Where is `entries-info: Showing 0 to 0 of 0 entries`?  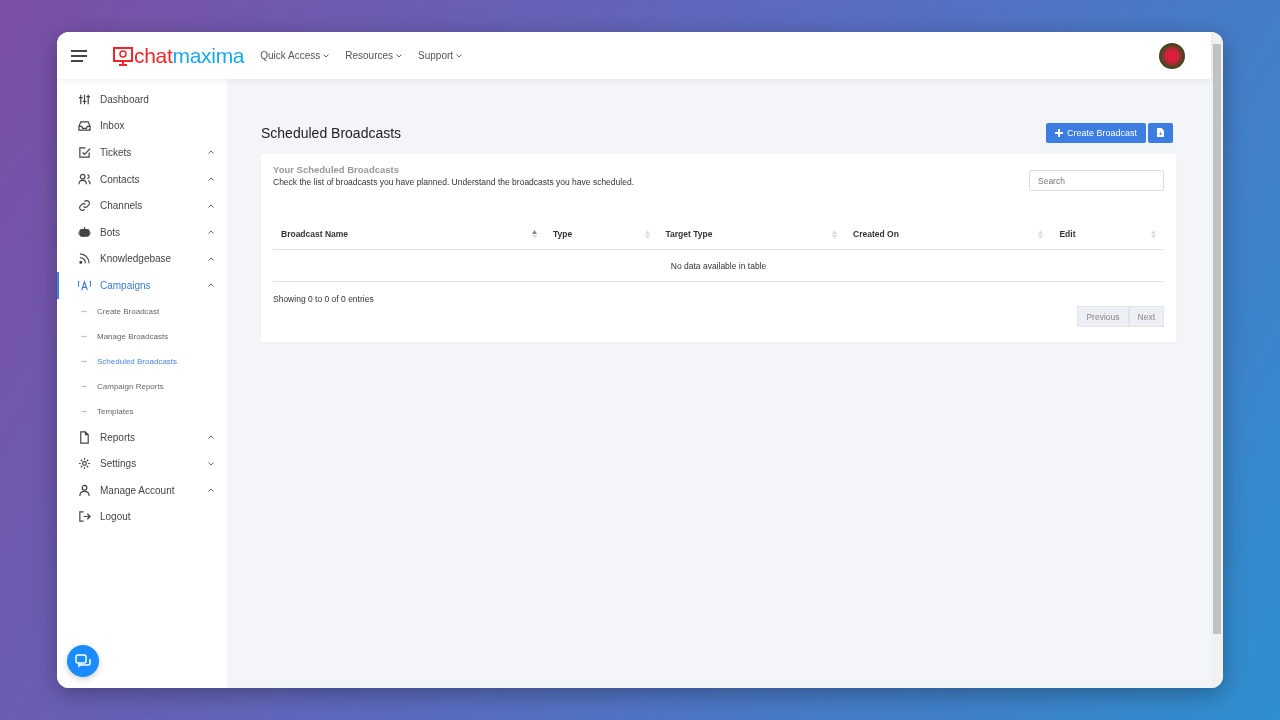
entries-info: Showing 0 to 0 of 0 entries is located at coordinates (324, 299).